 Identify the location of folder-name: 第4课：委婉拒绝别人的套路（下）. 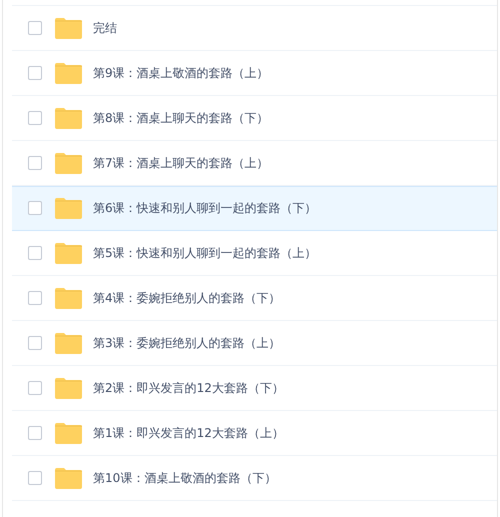
(187, 298).